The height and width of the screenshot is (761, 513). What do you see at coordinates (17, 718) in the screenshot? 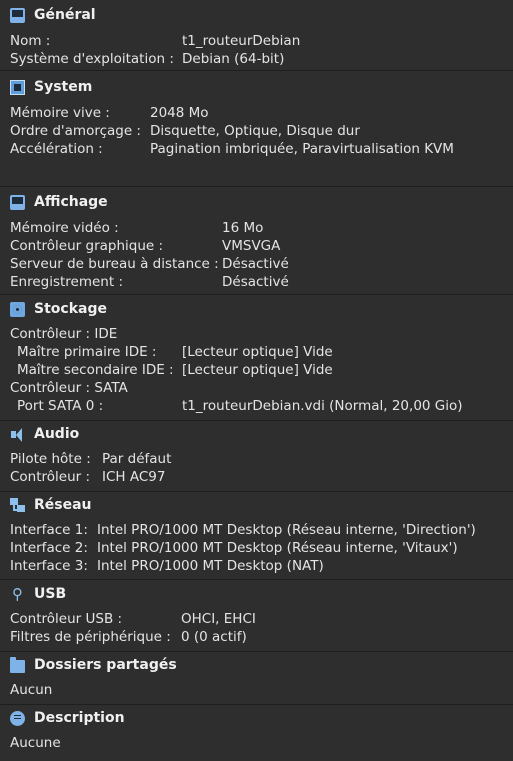
I see `speech-bubble-icon` at bounding box center [17, 718].